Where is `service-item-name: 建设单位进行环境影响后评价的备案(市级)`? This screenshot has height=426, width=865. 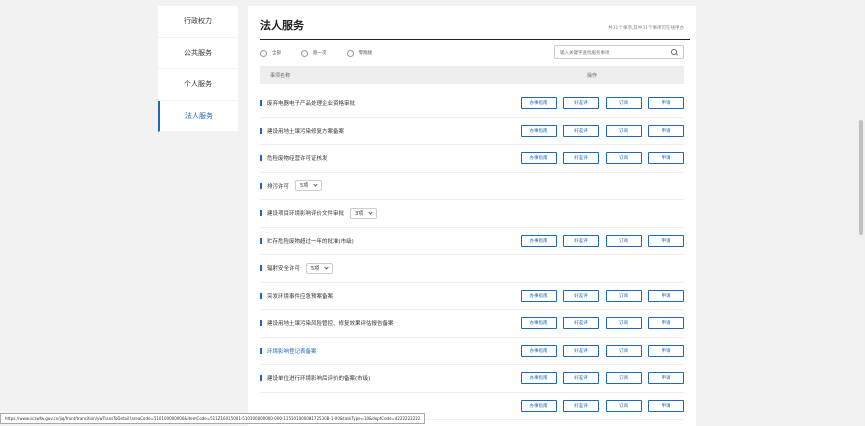
service-item-name: 建设单位进行环境影响后评价的备案(市级) is located at coordinates (385, 378).